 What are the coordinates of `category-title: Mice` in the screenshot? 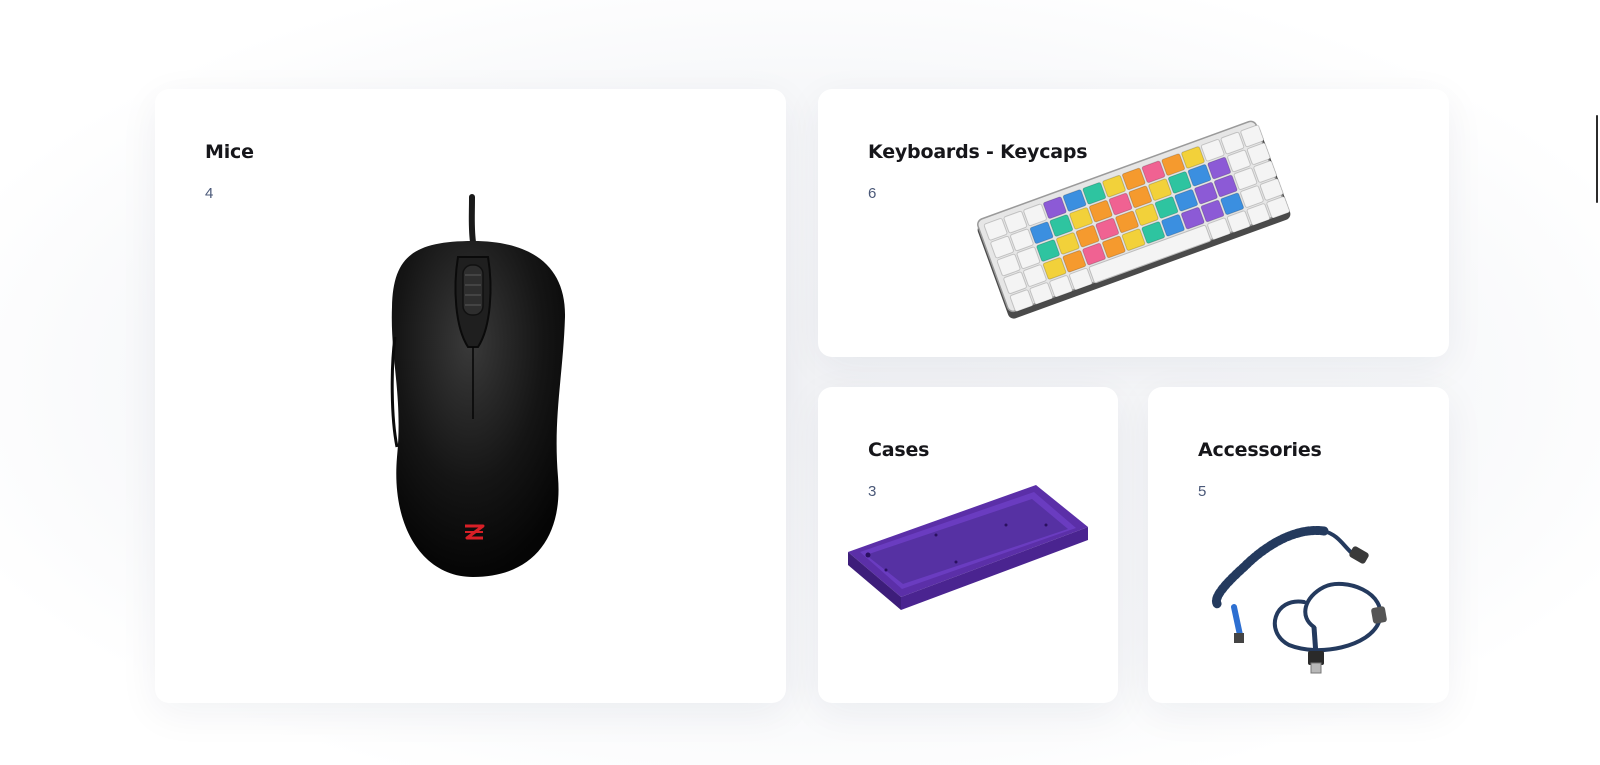 It's located at (229, 152).